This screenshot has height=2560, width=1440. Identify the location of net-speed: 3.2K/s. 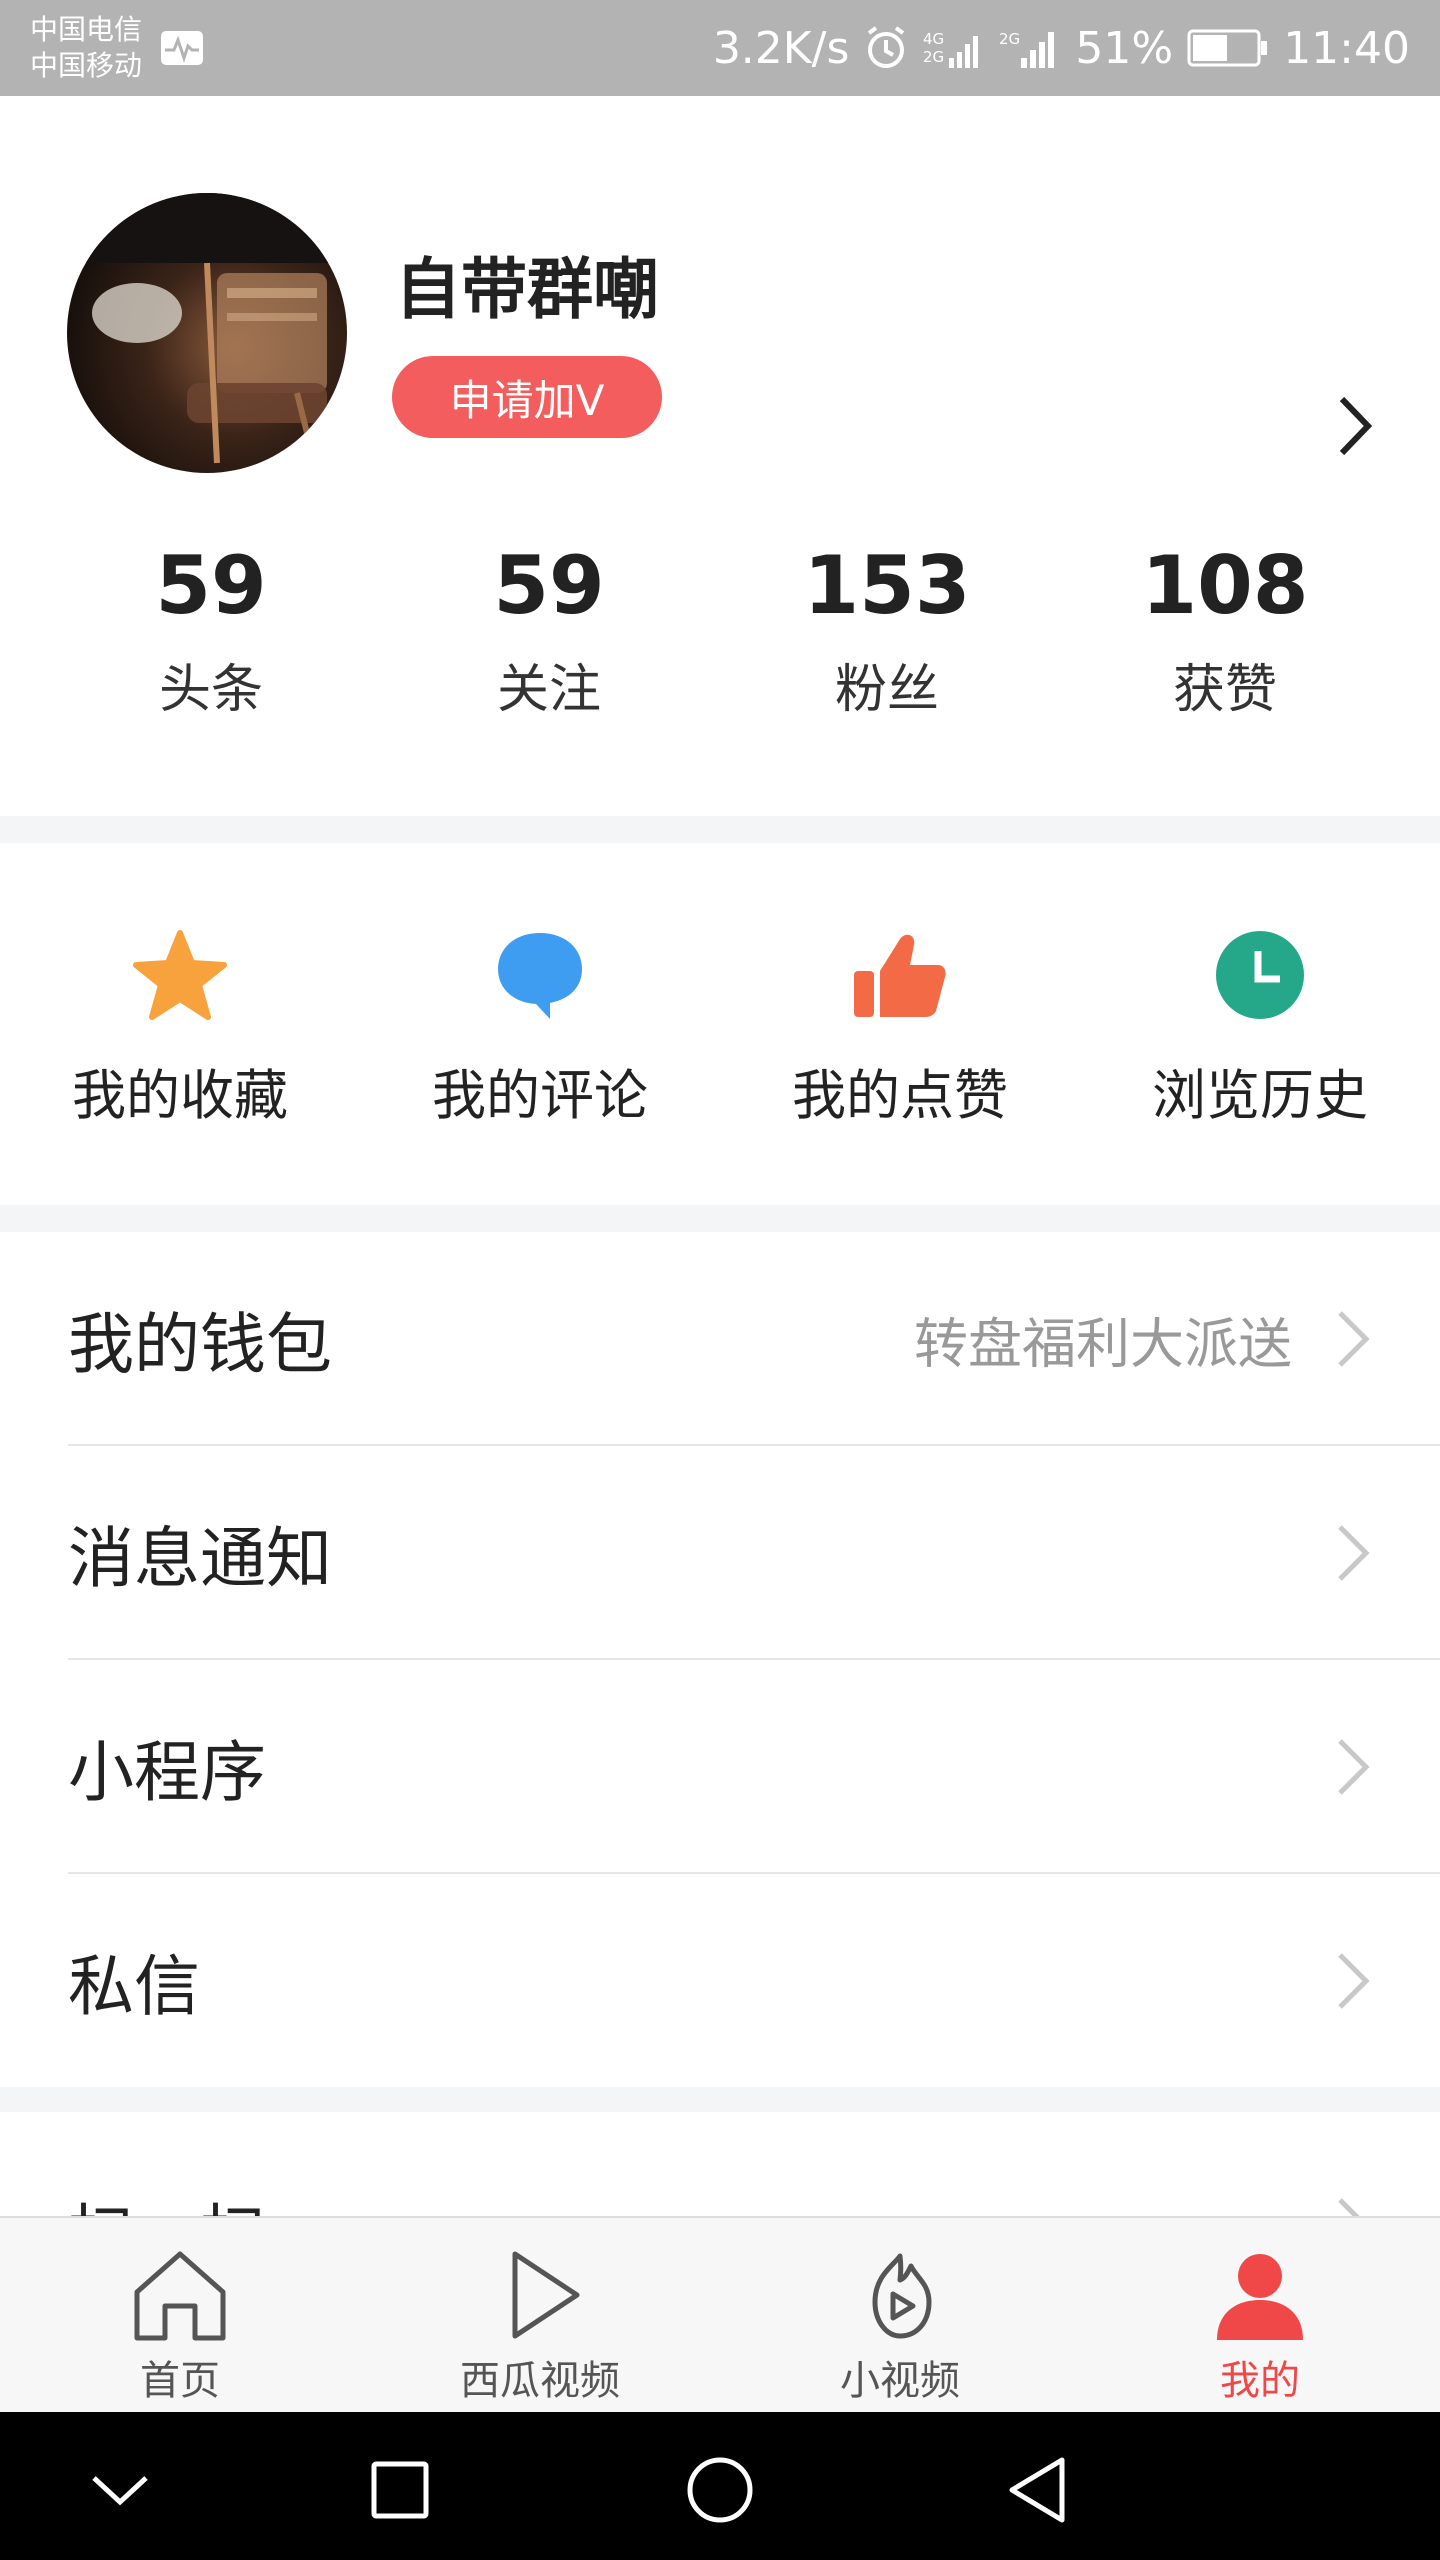
(781, 48).